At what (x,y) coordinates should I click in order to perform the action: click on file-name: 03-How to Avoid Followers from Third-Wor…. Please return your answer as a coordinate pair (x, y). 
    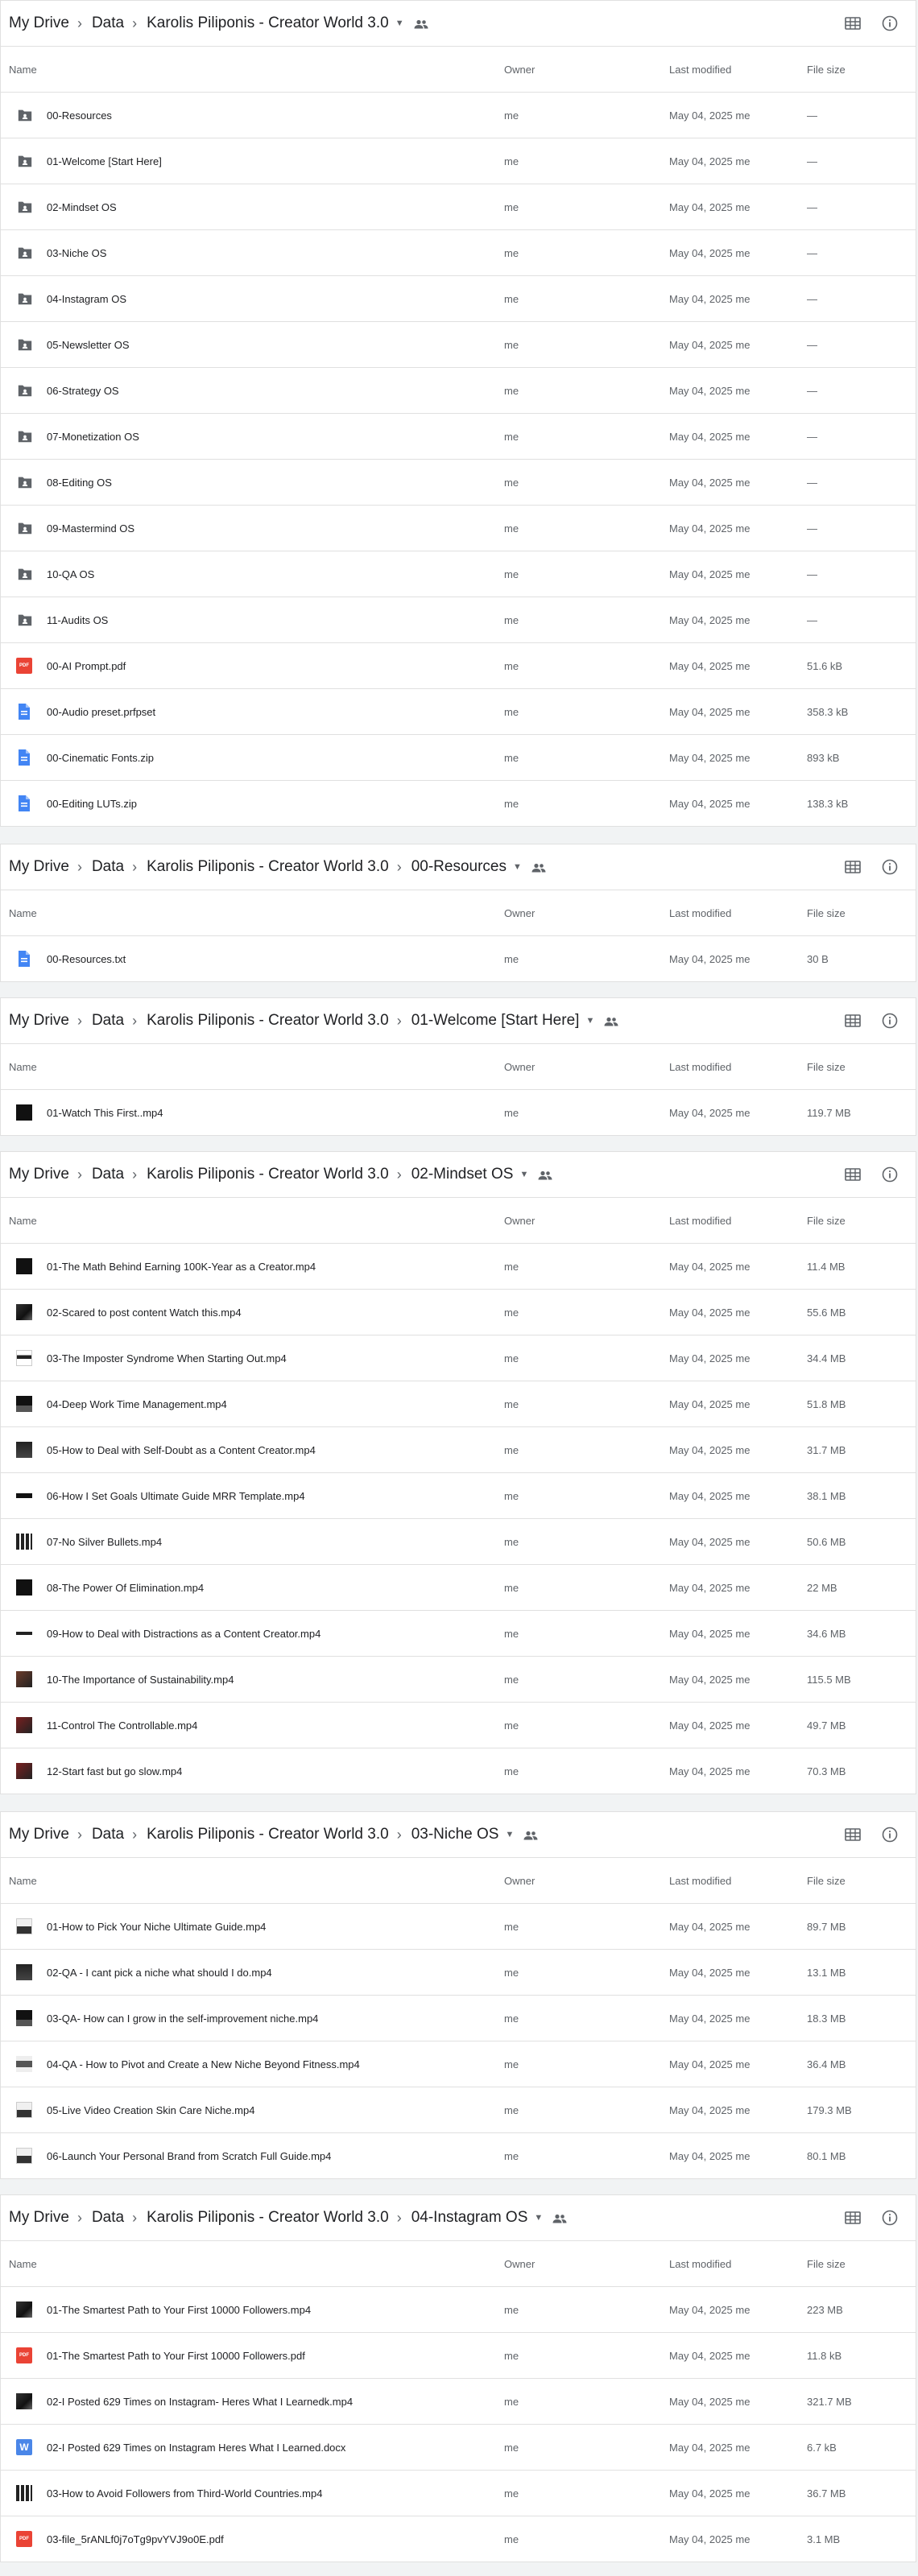
    Looking at the image, I should click on (184, 2493).